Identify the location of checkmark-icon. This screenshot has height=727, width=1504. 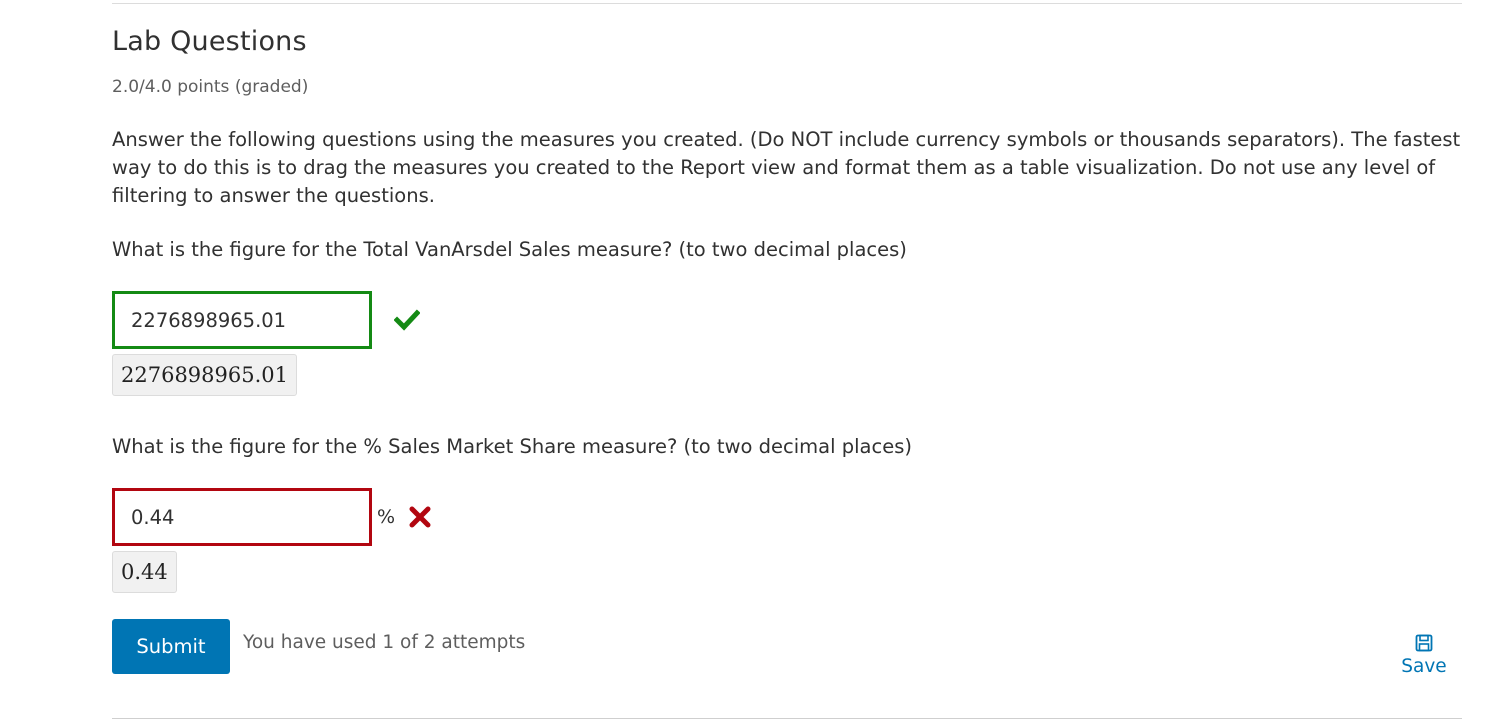
(407, 320).